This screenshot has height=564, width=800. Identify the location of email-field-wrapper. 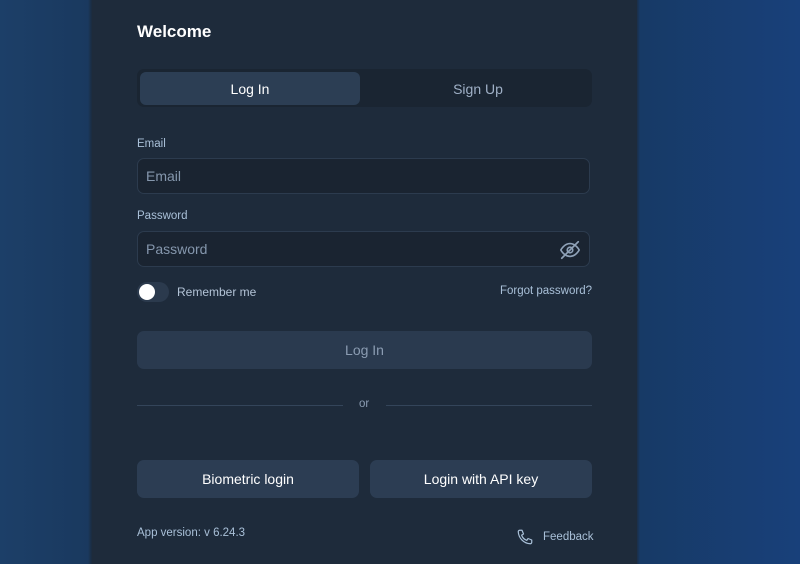
(363, 176).